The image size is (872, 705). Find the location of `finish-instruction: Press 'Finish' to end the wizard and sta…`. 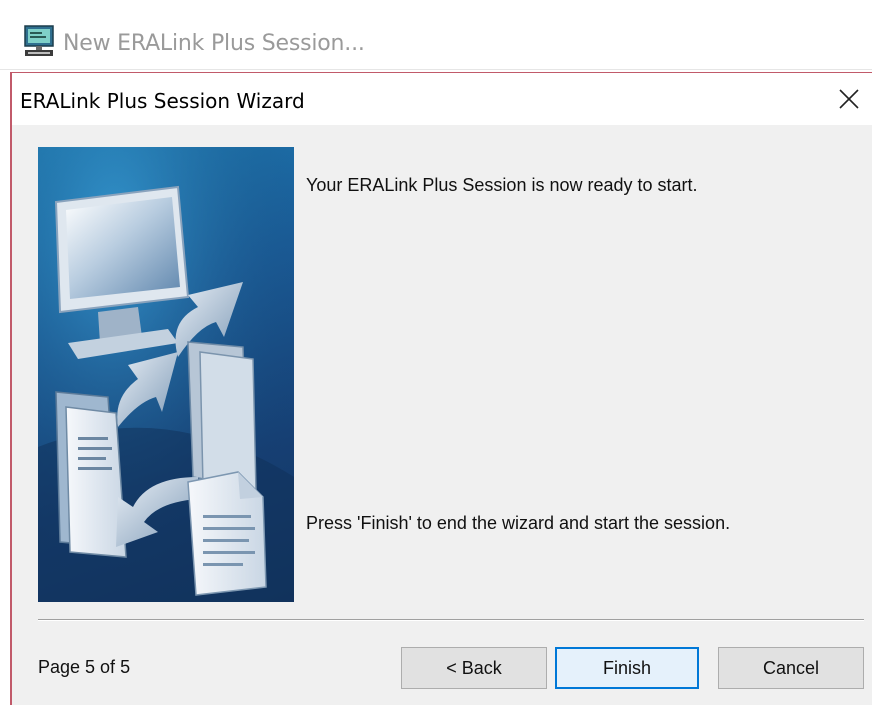

finish-instruction: Press 'Finish' to end the wizard and sta… is located at coordinates (518, 523).